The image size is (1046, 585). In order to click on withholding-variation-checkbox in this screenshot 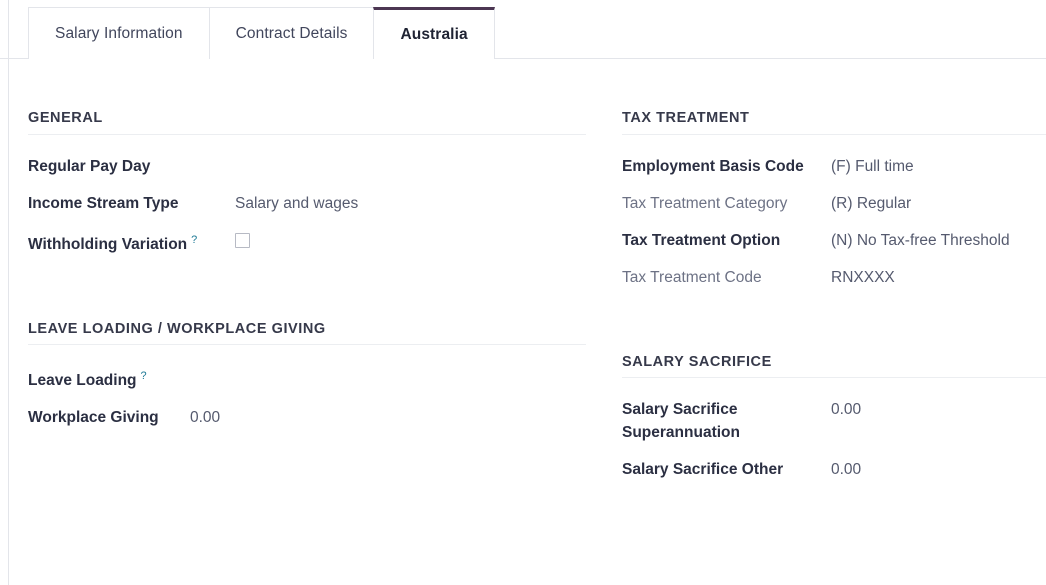, I will do `click(242, 240)`.